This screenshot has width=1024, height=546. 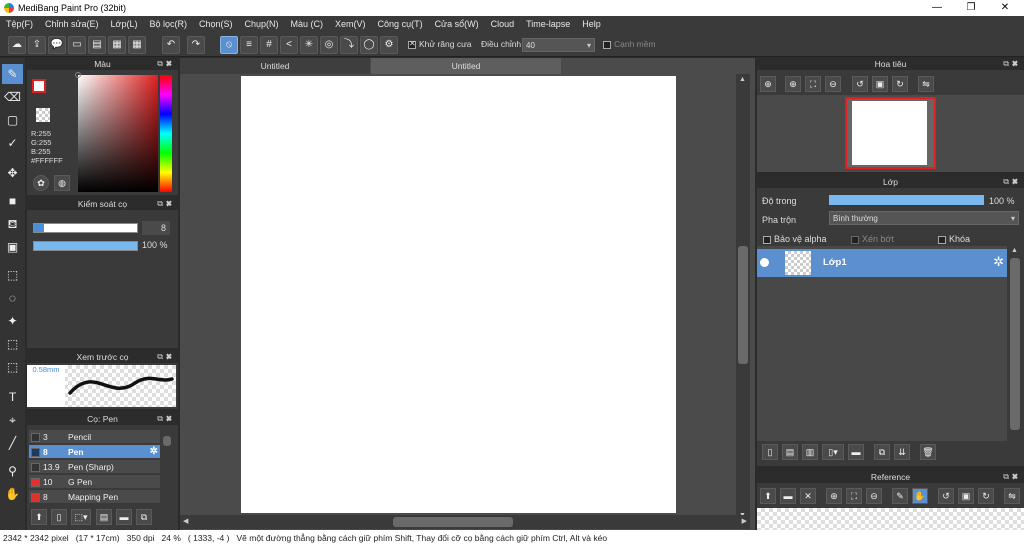 What do you see at coordinates (882, 452) in the screenshot?
I see `duplicate-layer-icon: ⧉` at bounding box center [882, 452].